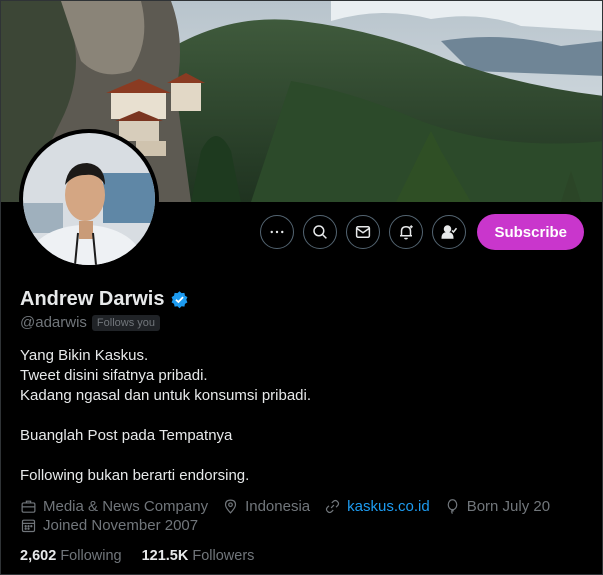 This screenshot has width=603, height=575. Describe the element at coordinates (84, 355) in the screenshot. I see `bio-line: Yang Bikin Kaskus.` at that location.